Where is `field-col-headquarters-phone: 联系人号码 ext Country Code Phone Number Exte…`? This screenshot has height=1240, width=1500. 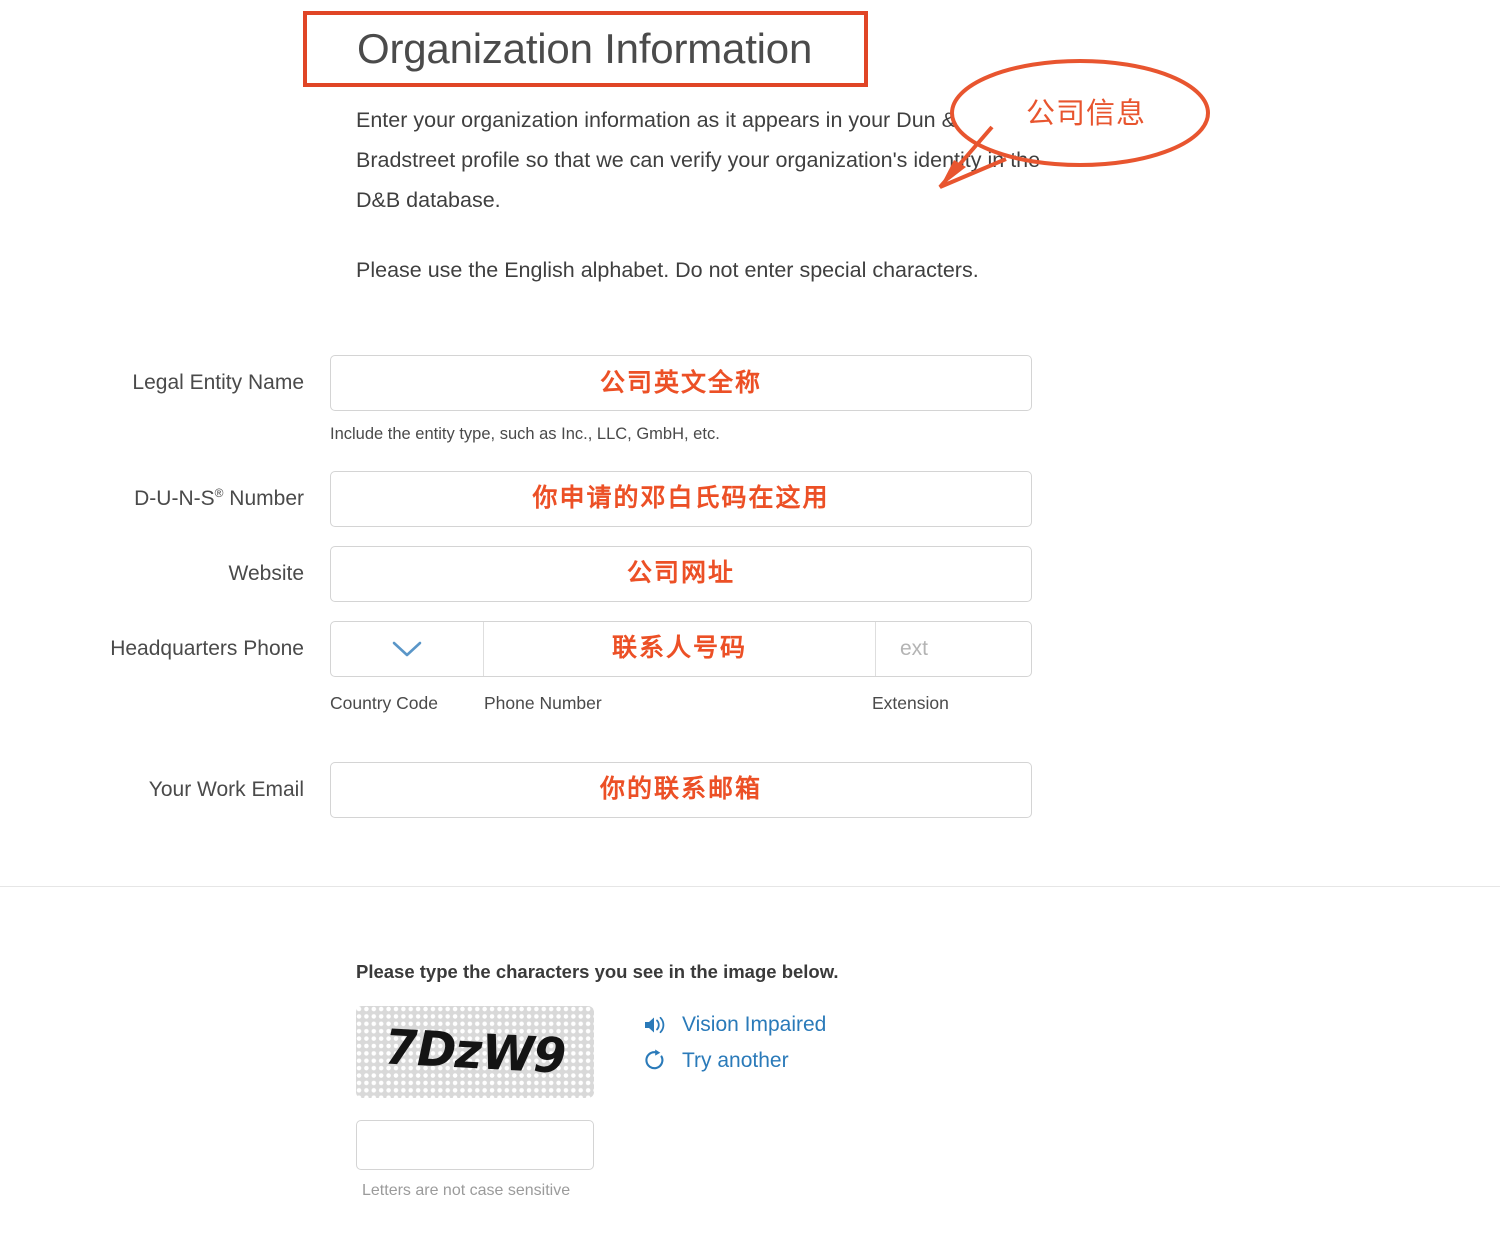 field-col-headquarters-phone: 联系人号码 ext Country Code Phone Number Exte… is located at coordinates (681, 668).